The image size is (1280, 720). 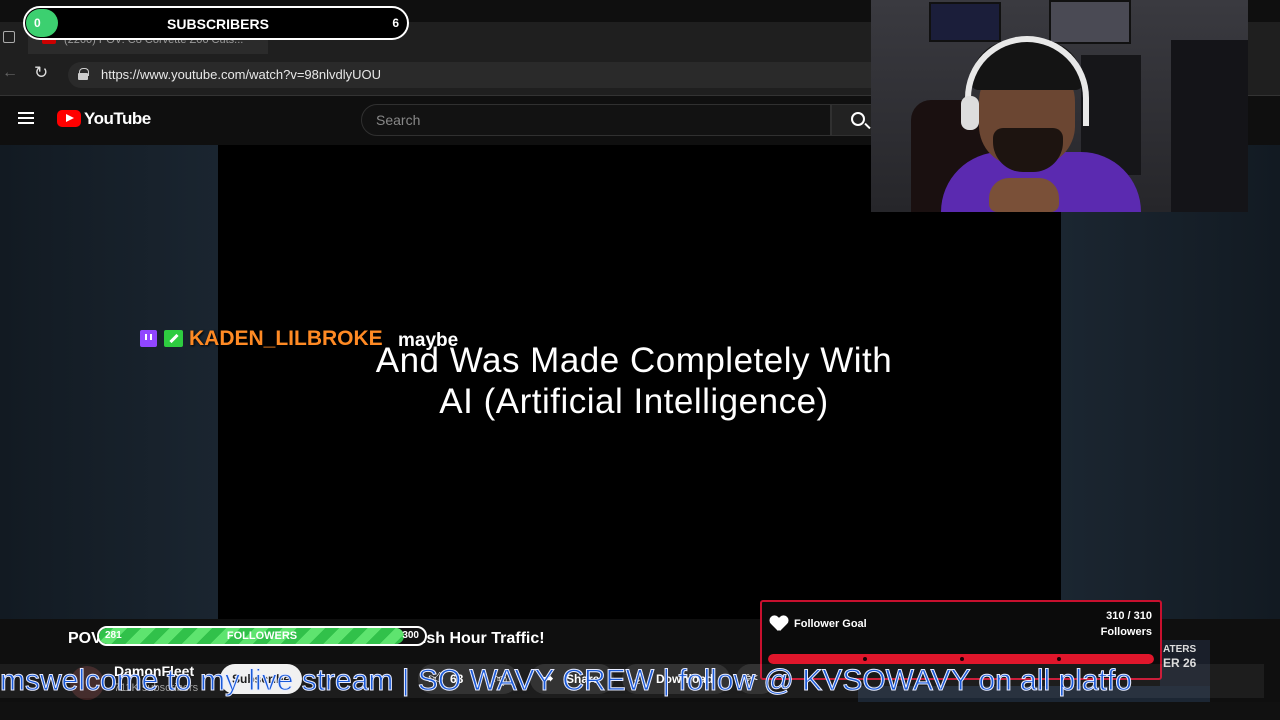 I want to click on menu-icon, so click(x=26, y=118).